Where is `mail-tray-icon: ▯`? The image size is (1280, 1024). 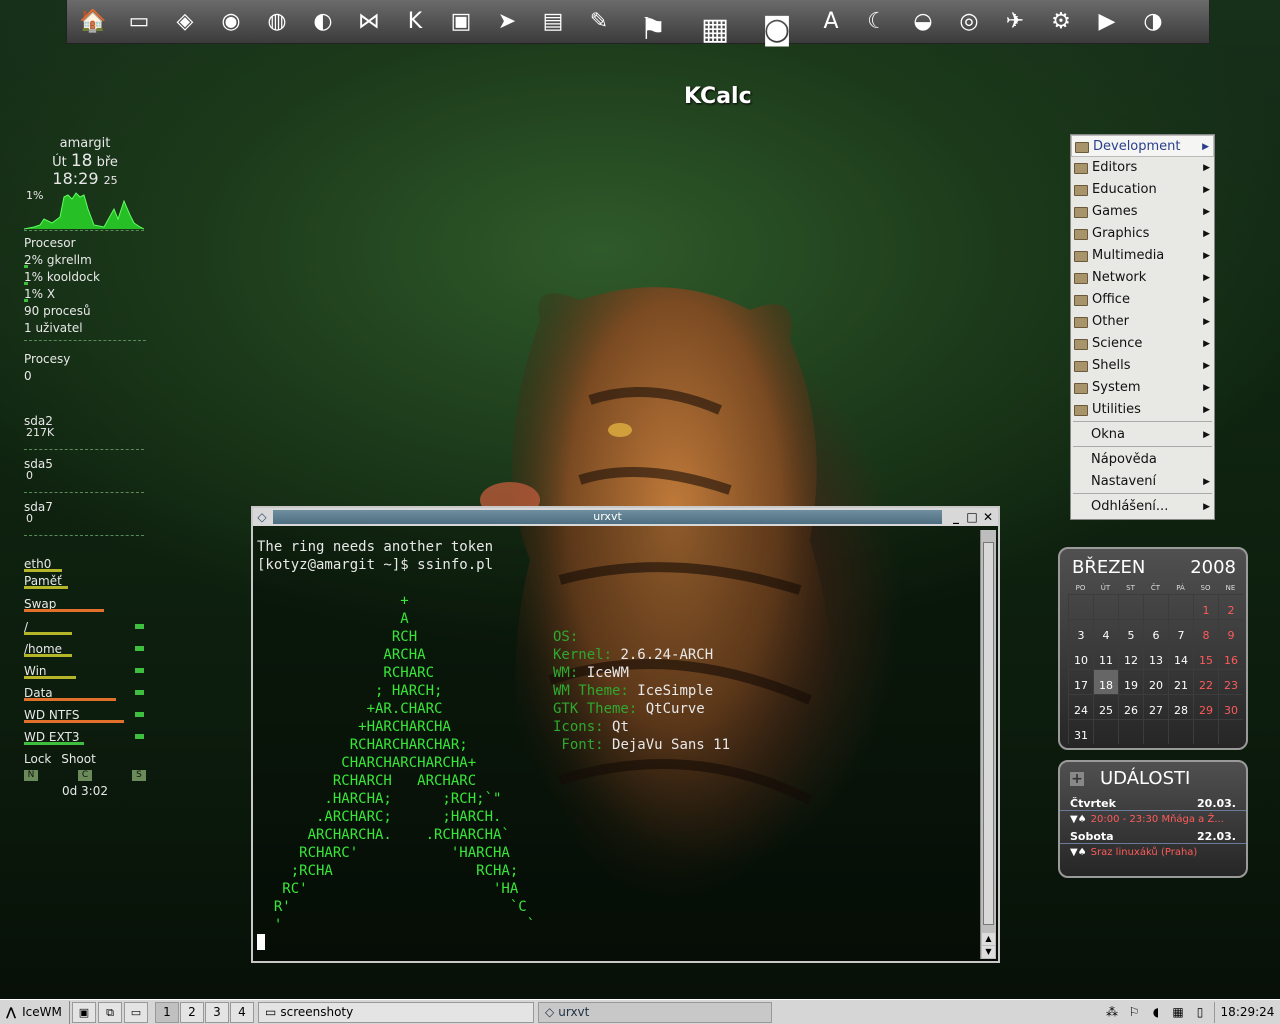
mail-tray-icon: ▯ is located at coordinates (1200, 1012).